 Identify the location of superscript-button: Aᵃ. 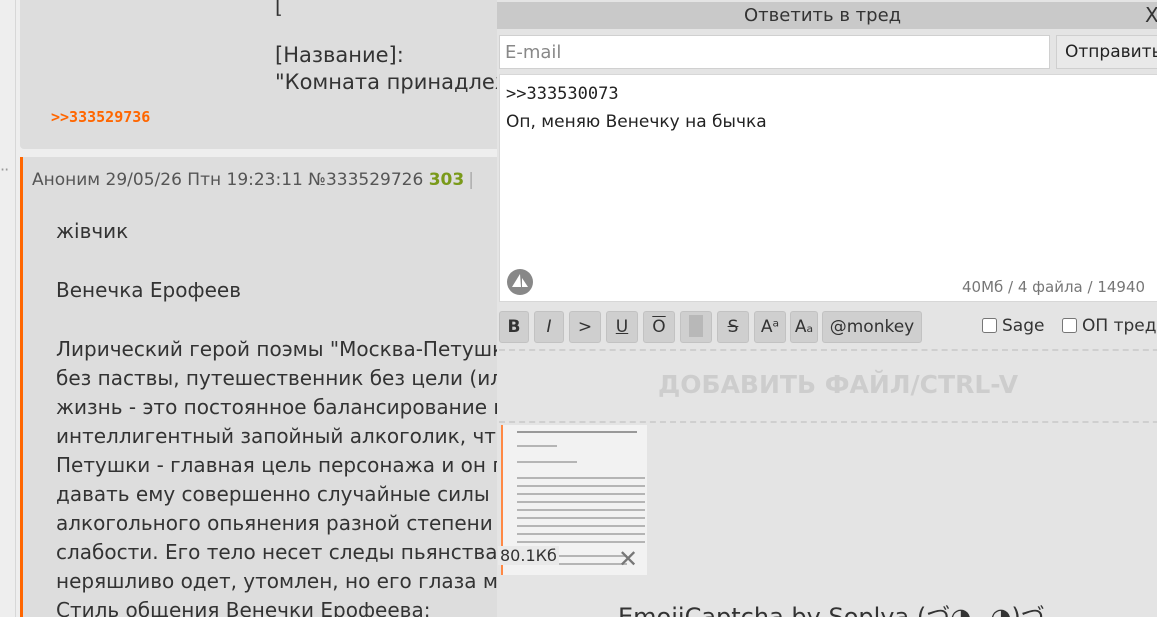
(770, 327).